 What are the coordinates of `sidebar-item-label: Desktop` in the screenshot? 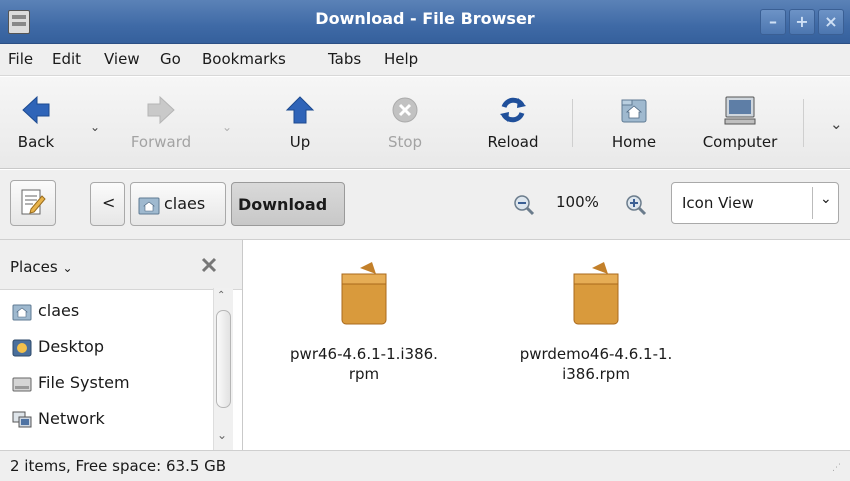 It's located at (71, 346).